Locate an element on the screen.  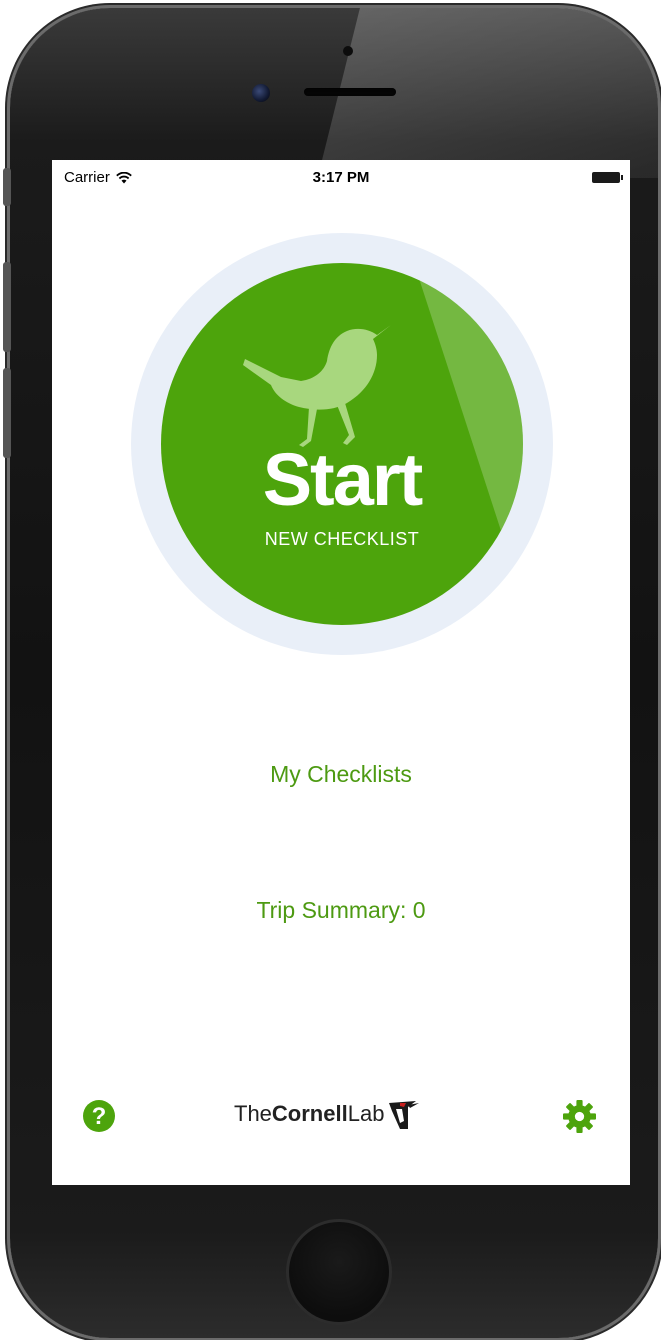
volume-down-button is located at coordinates (7, 413).